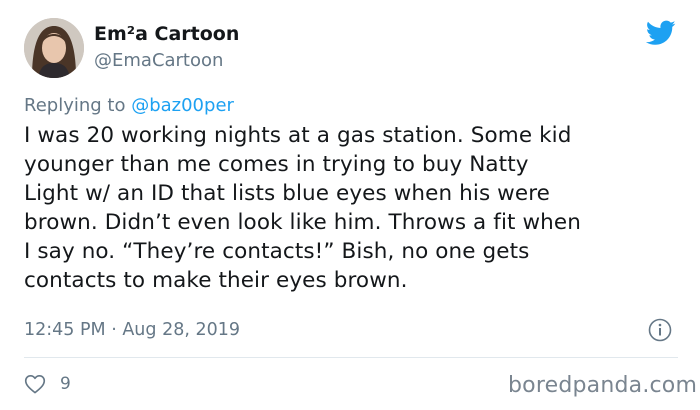 The height and width of the screenshot is (410, 700). Describe the element at coordinates (35, 384) in the screenshot. I see `heart-icon` at that location.